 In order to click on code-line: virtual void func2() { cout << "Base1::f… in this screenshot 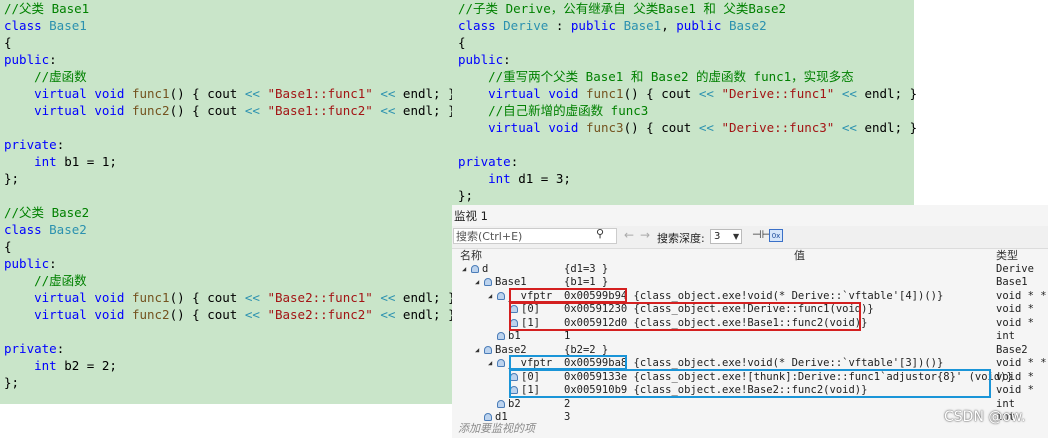, I will do `click(230, 110)`.